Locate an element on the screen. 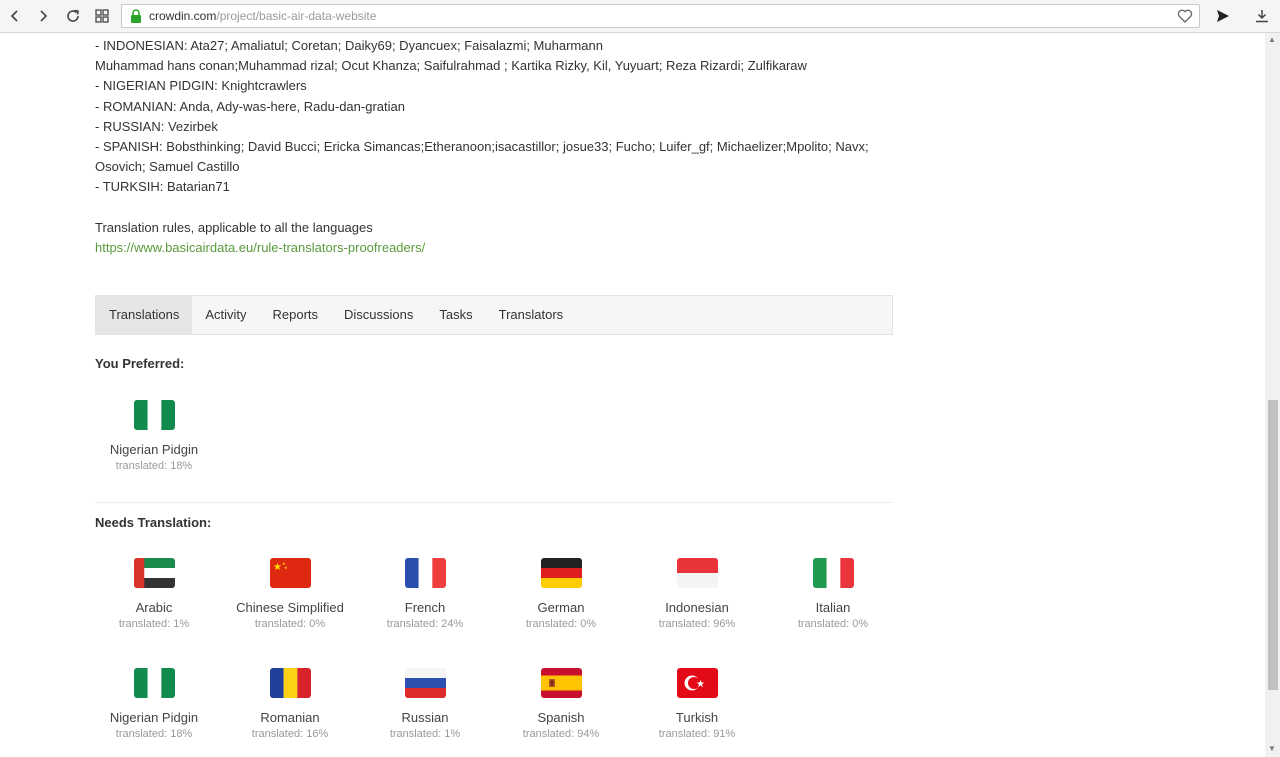 The height and width of the screenshot is (757, 1280). china-flag-icon: ★ ★ ★ is located at coordinates (290, 573).